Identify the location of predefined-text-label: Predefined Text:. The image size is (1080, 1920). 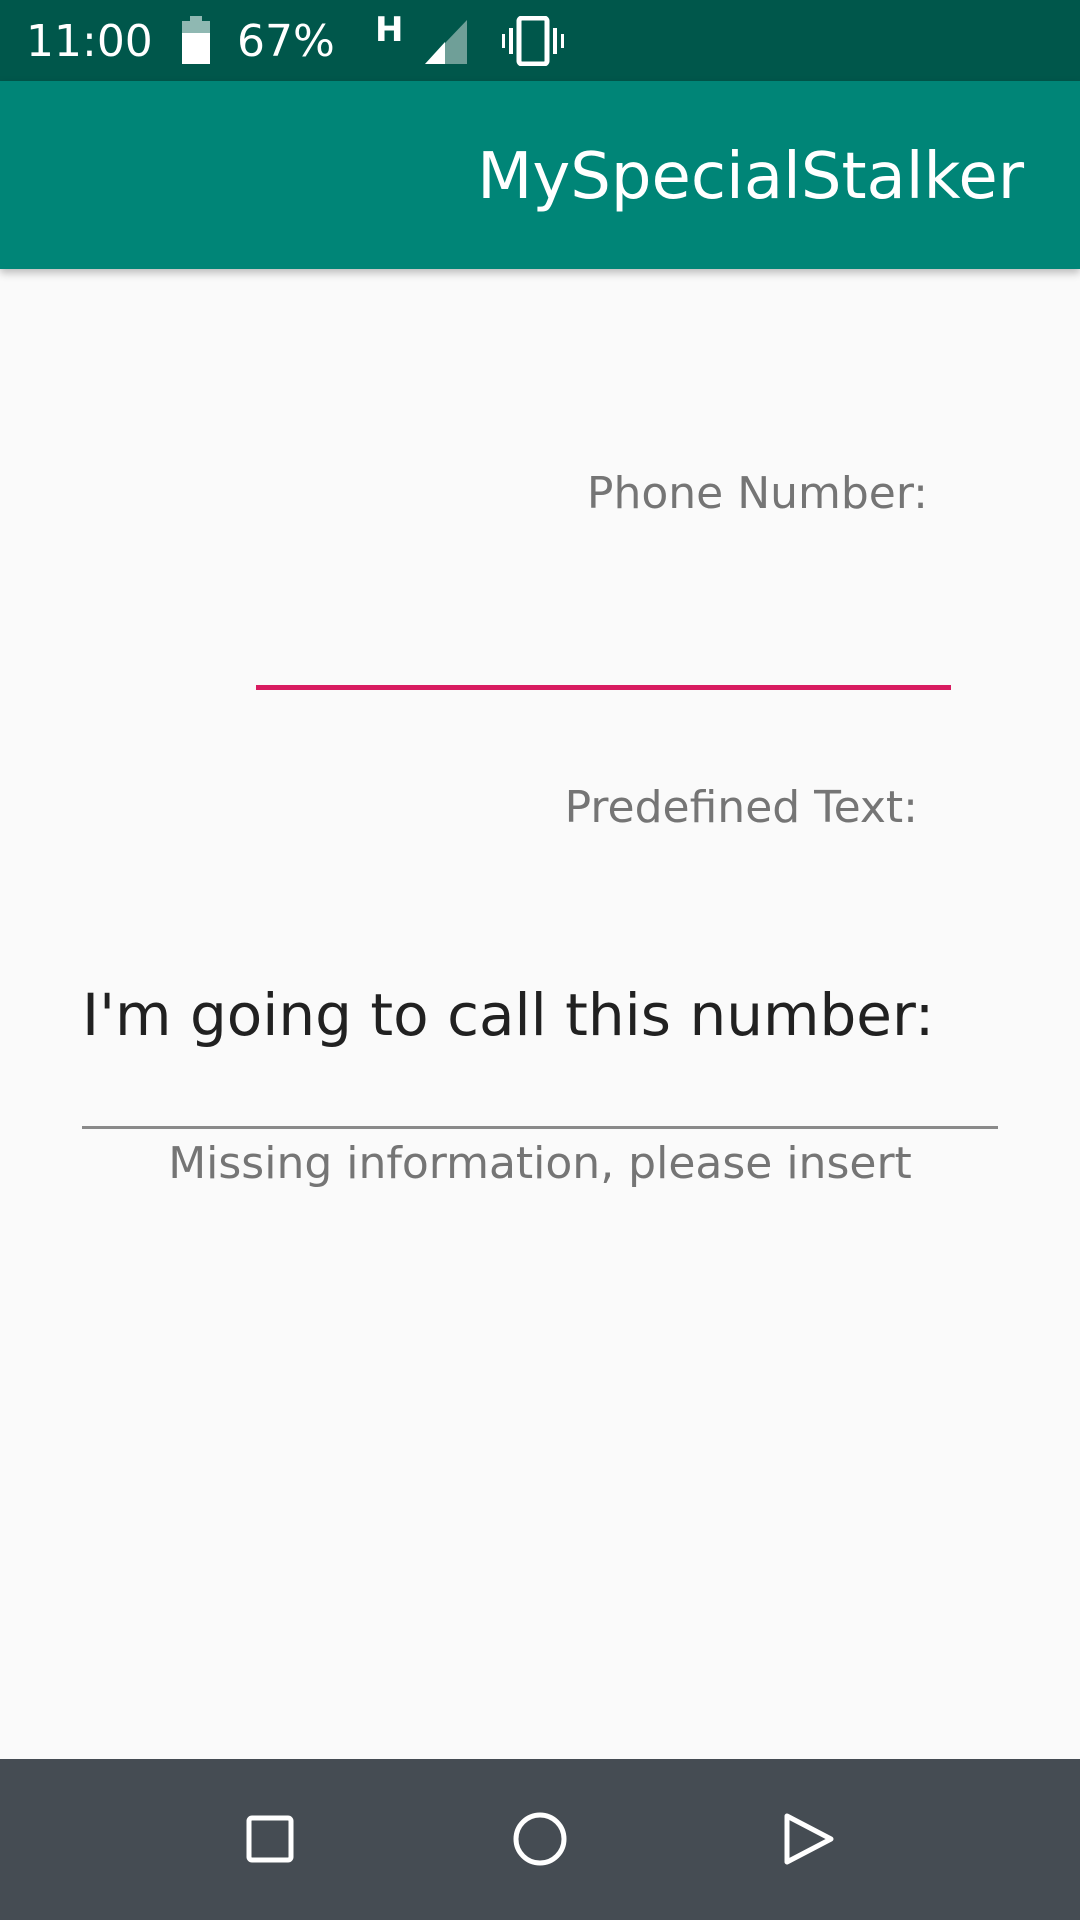
(741, 807).